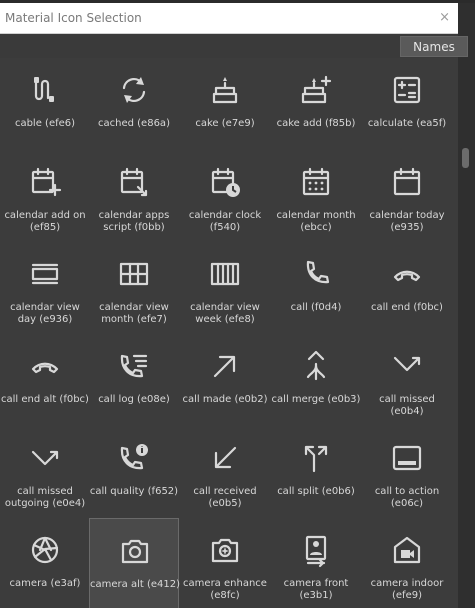 This screenshot has width=475, height=608. Describe the element at coordinates (444, 17) in the screenshot. I see `close-icon: ×` at that location.